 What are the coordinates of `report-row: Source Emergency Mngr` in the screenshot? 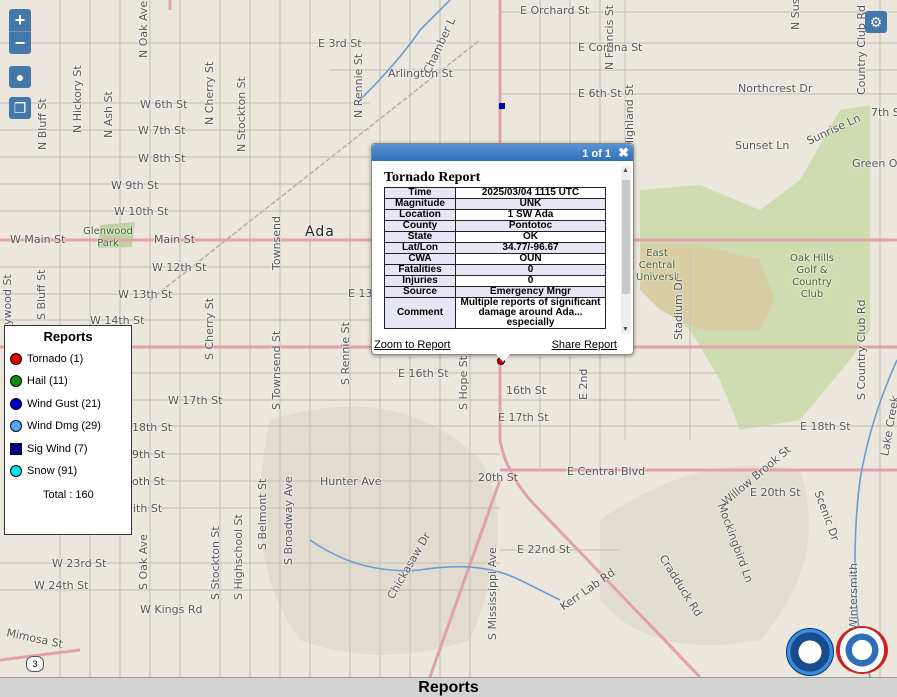 It's located at (495, 292).